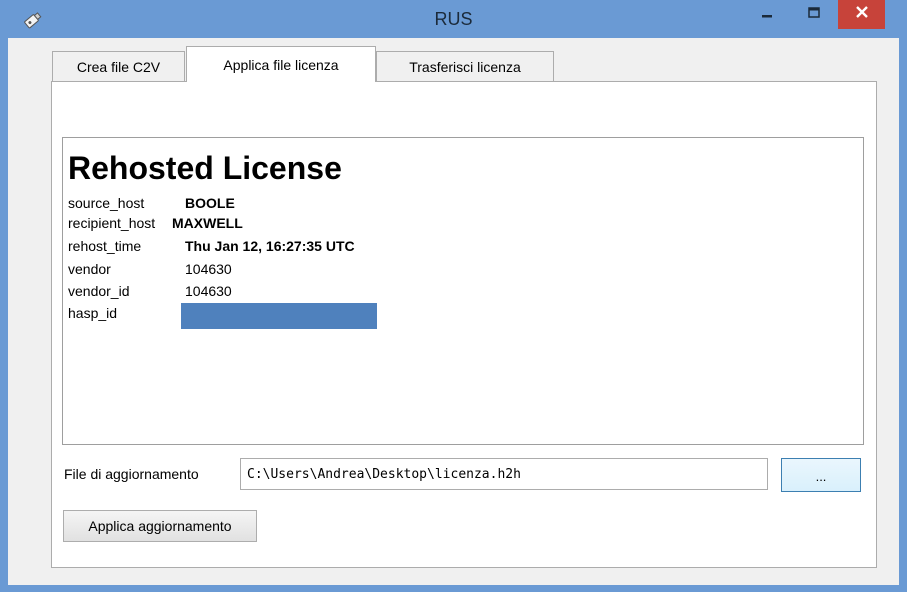 The height and width of the screenshot is (592, 907). I want to click on row-key: rehost_time, so click(105, 246).